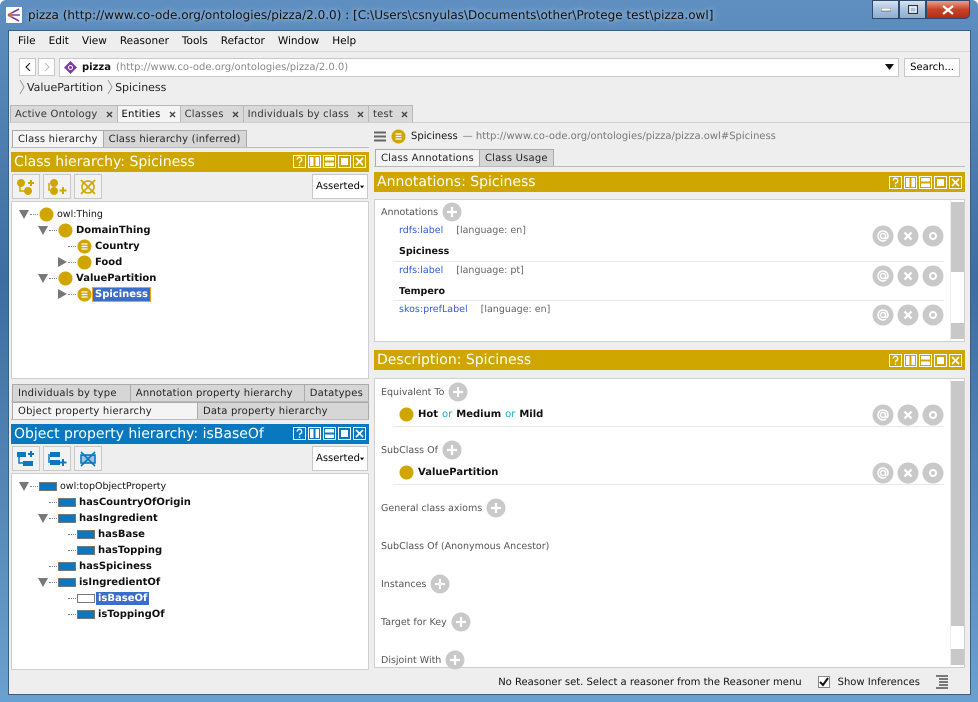  I want to click on workspace-tab: Entities, so click(148, 113).